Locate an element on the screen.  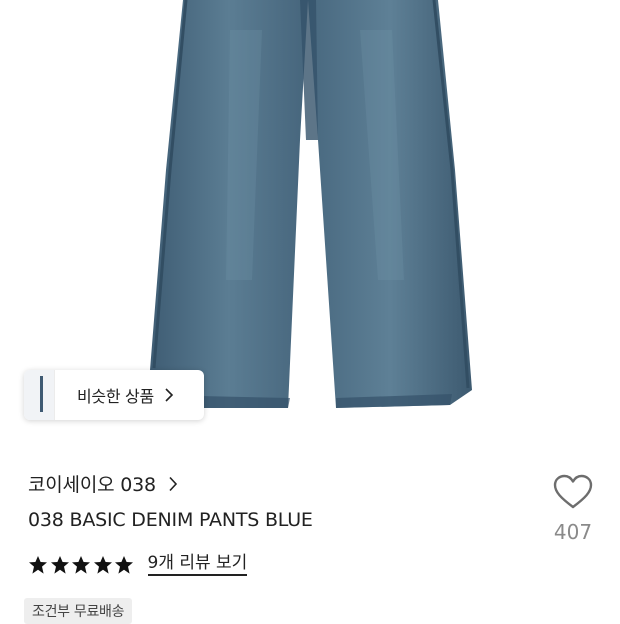
heart-icon is located at coordinates (573, 491).